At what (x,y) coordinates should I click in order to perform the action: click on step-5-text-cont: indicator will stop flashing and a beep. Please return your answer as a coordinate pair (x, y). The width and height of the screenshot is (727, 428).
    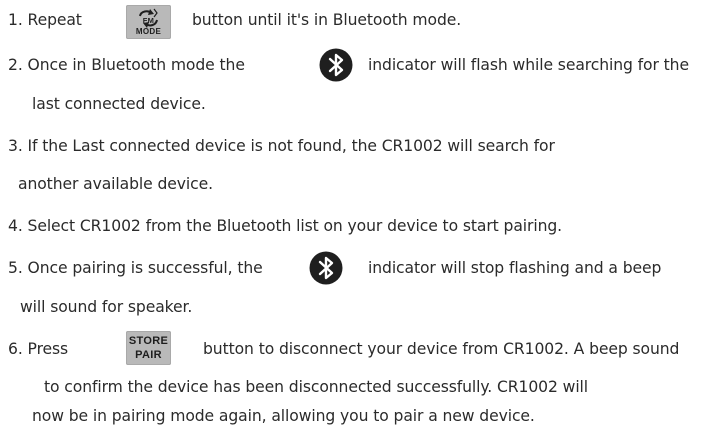
    Looking at the image, I should click on (515, 268).